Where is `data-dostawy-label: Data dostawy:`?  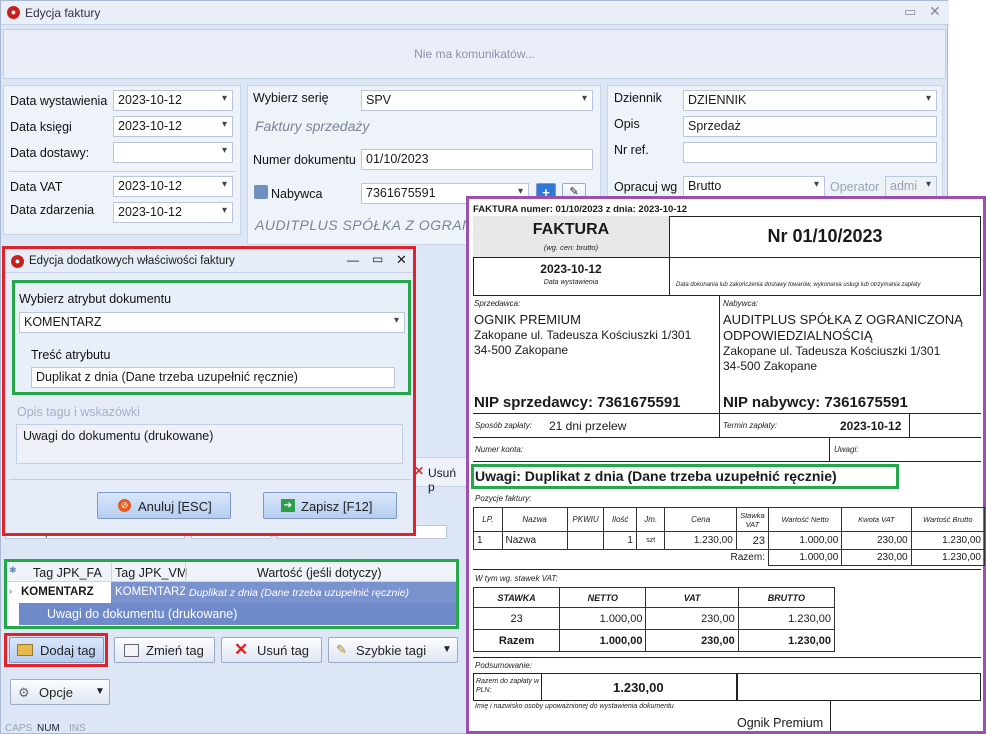 data-dostawy-label: Data dostawy: is located at coordinates (50, 153).